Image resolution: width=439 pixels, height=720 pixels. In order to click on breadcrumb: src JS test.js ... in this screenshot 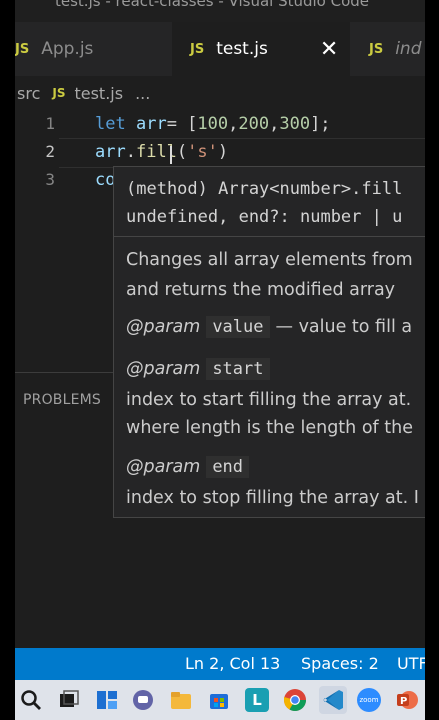, I will do `click(220, 93)`.